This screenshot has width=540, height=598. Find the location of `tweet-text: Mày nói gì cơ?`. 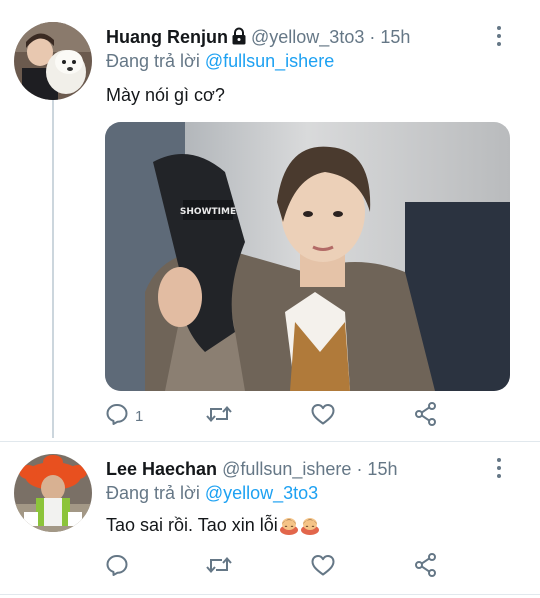

tweet-text: Mày nói gì cơ? is located at coordinates (165, 95).